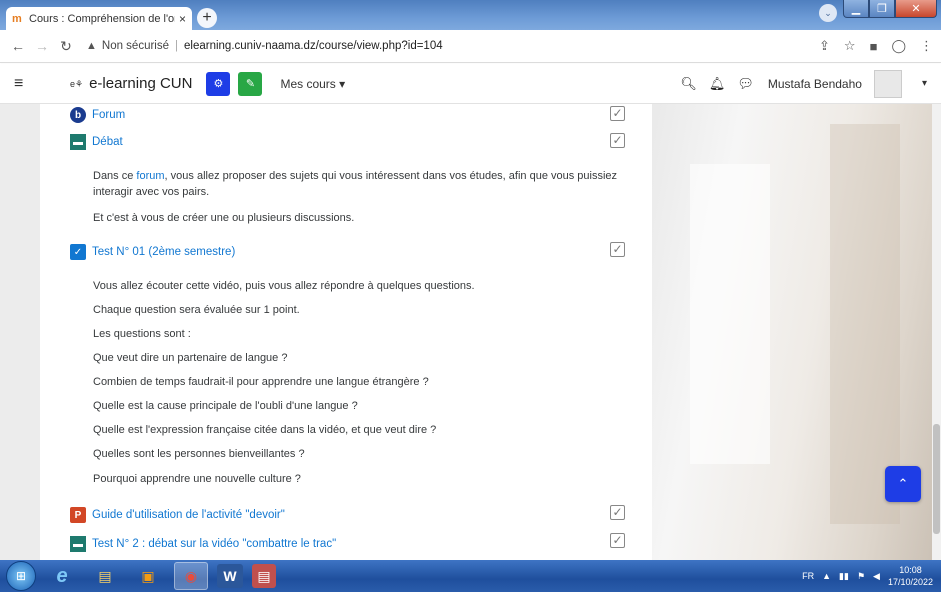  I want to click on system-tray: FR ▲ ▮▮ ⚑ ◀ 10:08 17/10/2022, so click(871, 576).